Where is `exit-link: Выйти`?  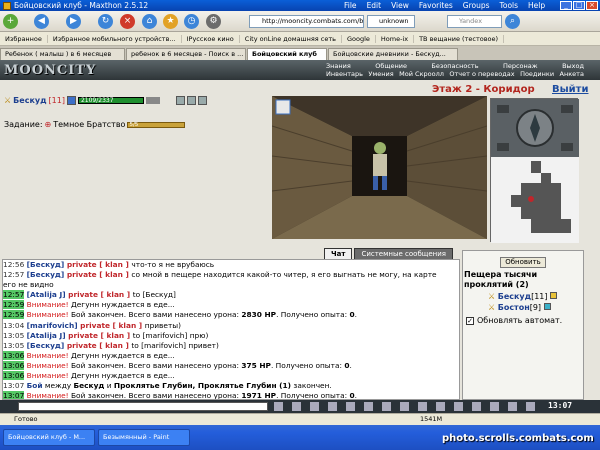 exit-link: Выйти is located at coordinates (570, 89).